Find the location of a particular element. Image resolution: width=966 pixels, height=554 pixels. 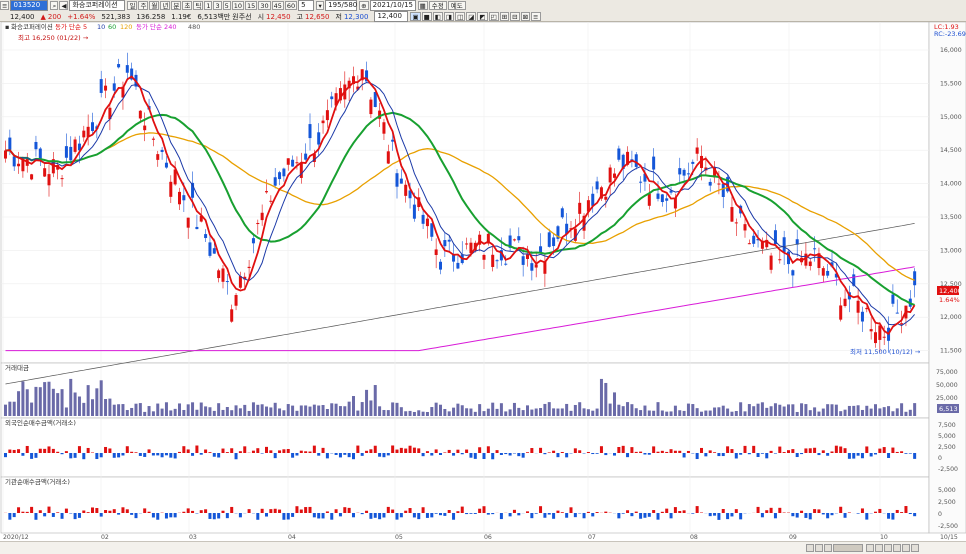

low-label: 저 is located at coordinates (338, 16).